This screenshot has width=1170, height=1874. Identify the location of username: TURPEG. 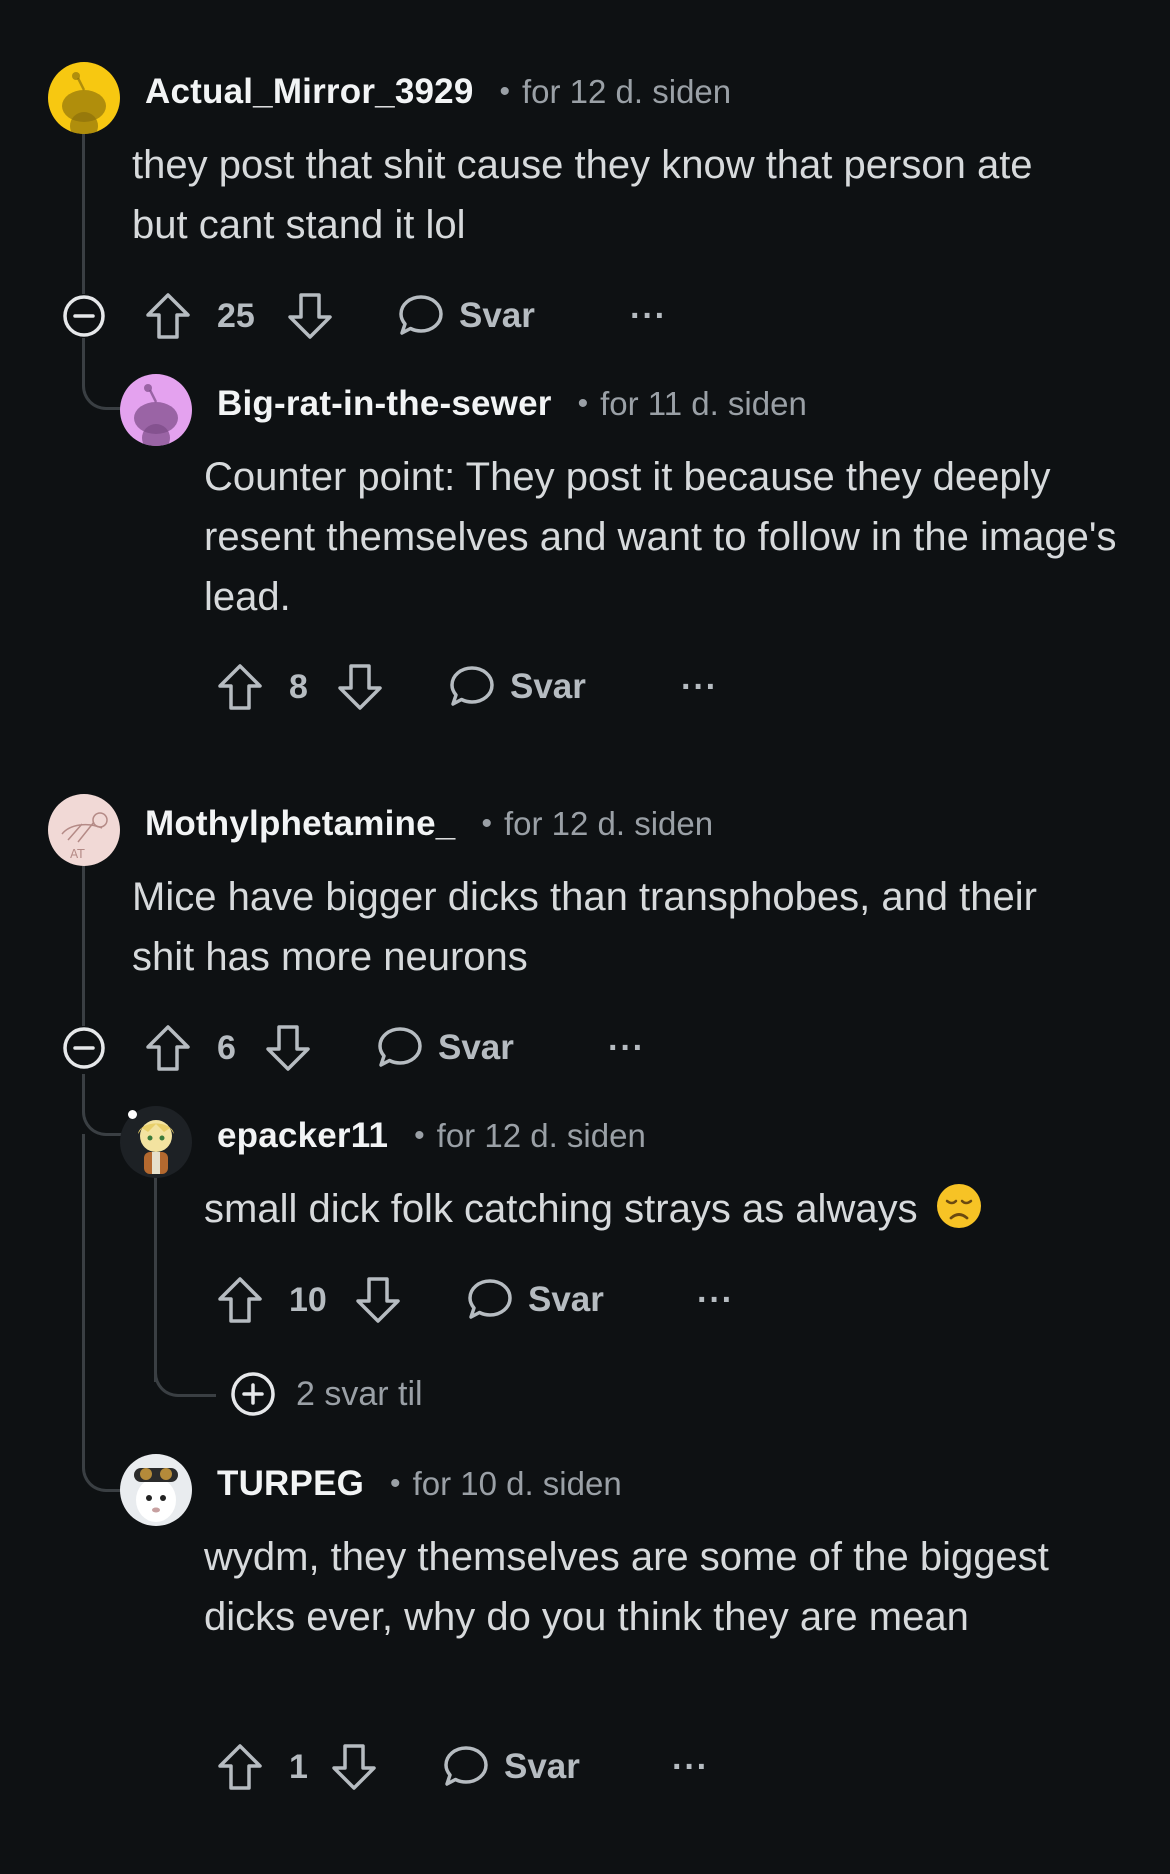
(290, 1484).